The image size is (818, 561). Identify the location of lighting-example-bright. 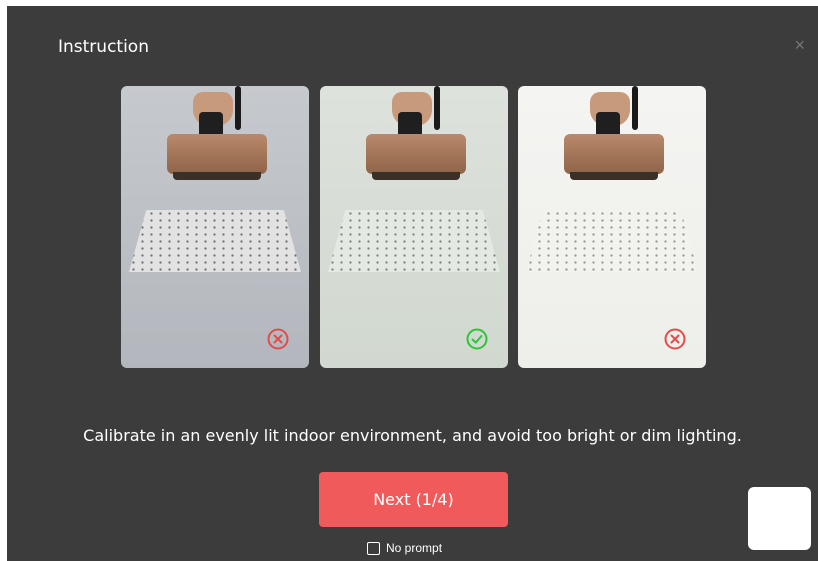
(612, 227).